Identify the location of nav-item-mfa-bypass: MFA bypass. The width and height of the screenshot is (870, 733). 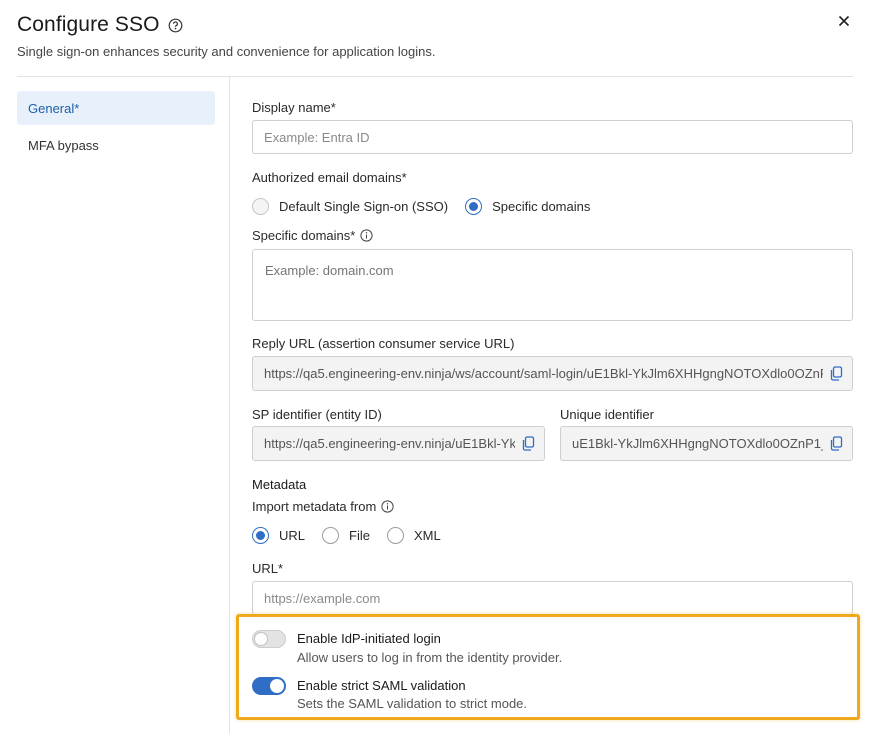
(116, 145).